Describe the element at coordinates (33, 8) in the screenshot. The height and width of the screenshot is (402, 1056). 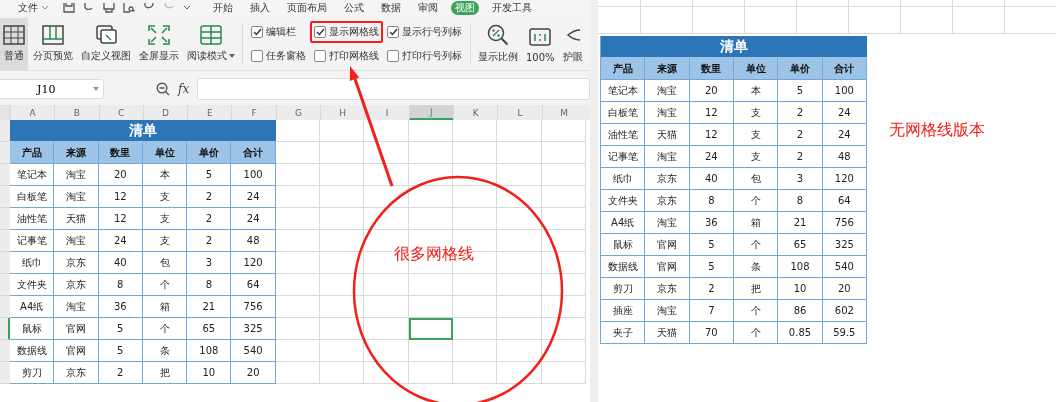
I see `file-menu: 文件` at that location.